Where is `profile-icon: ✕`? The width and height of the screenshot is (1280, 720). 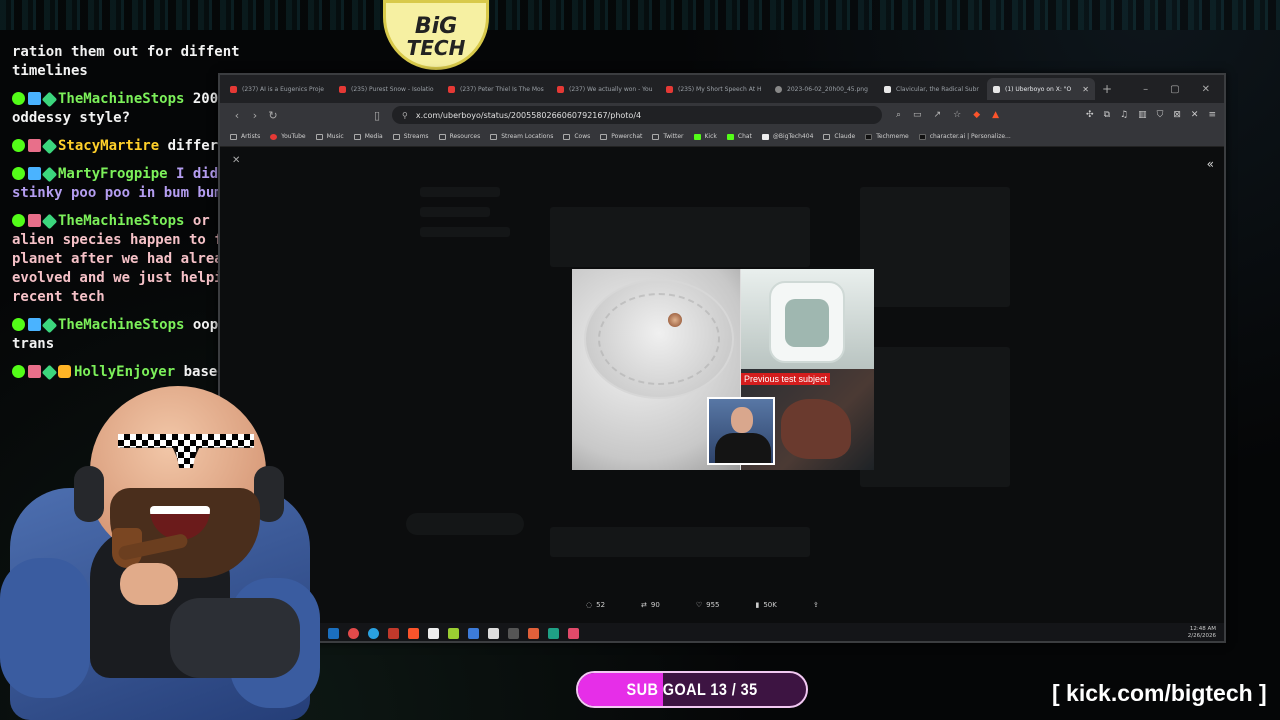 profile-icon: ✕ is located at coordinates (1195, 115).